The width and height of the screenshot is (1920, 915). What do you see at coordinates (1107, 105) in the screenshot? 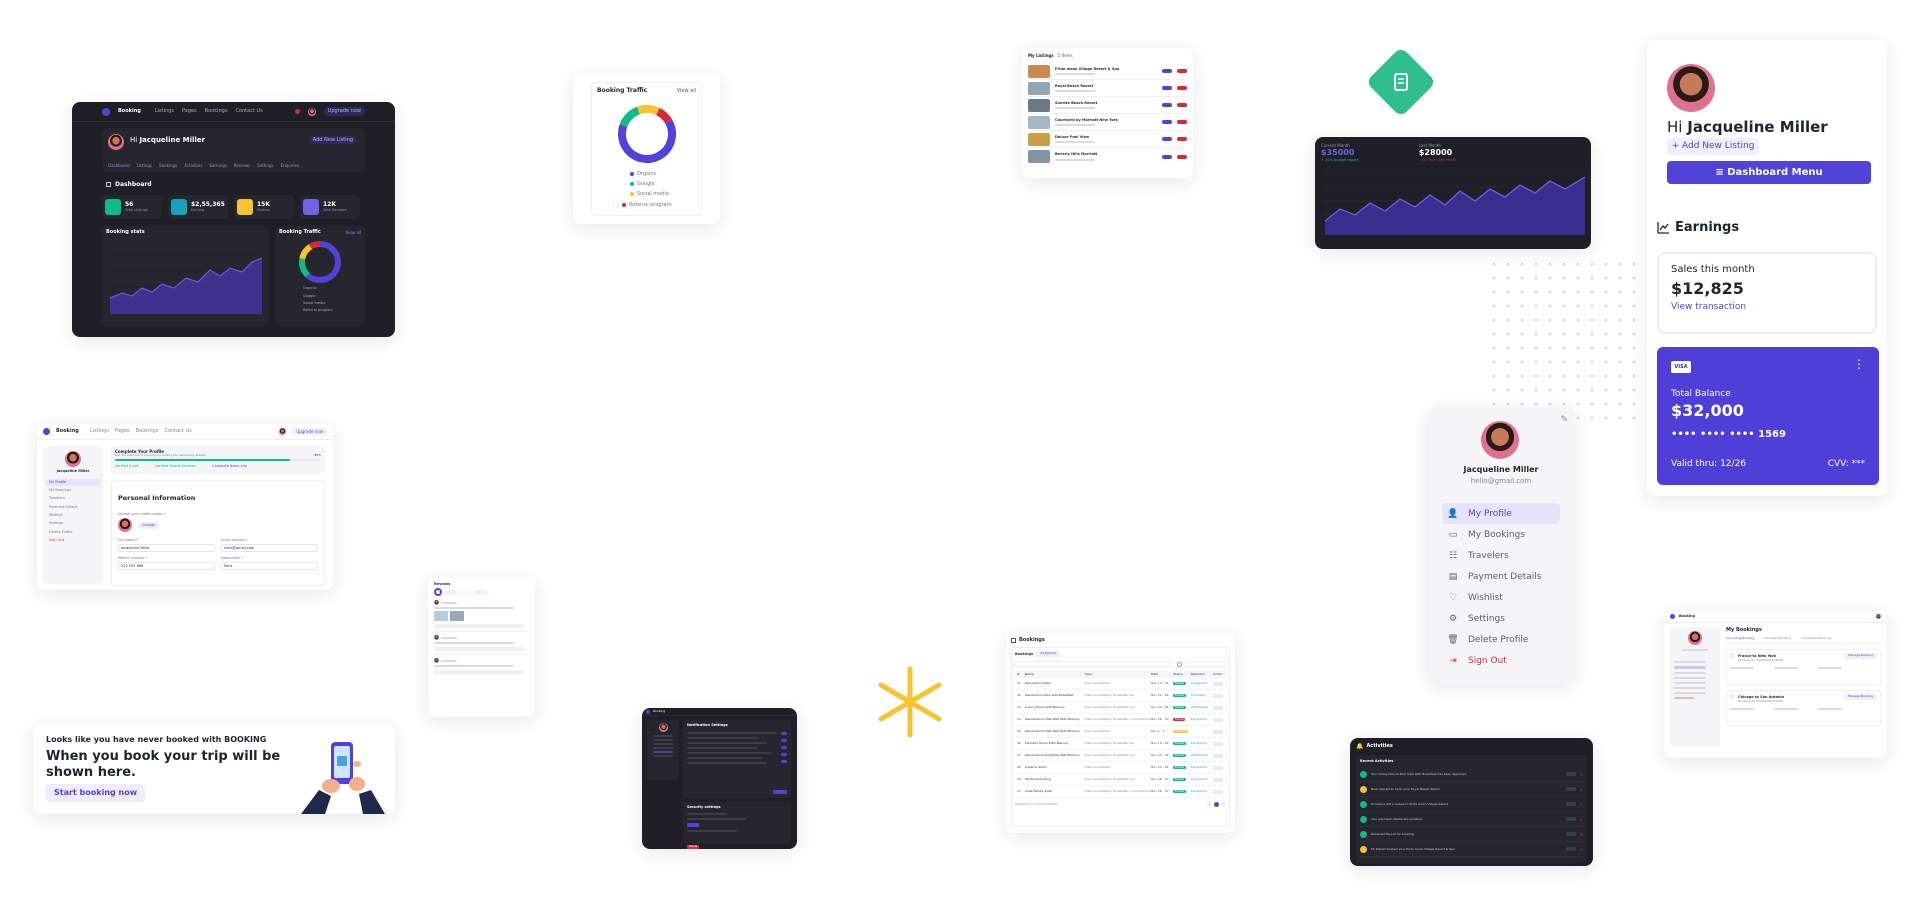
I see `list-item: Sunrise Beach Resort` at bounding box center [1107, 105].